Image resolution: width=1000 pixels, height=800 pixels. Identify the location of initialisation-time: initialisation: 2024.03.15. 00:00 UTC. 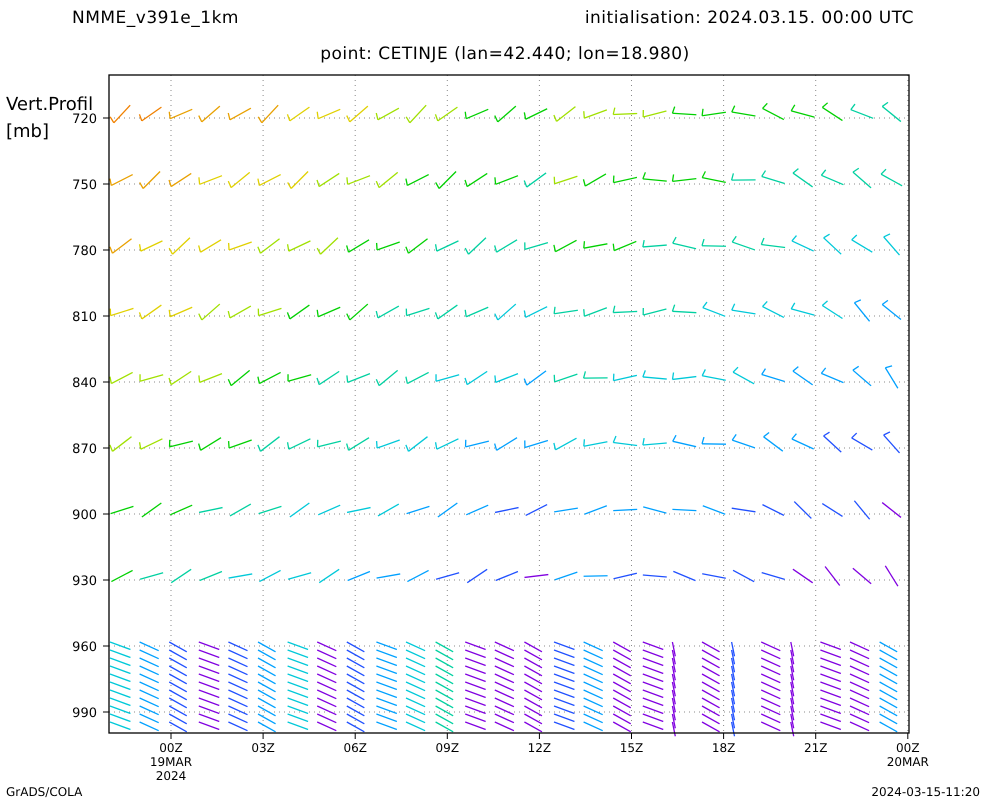
(749, 18).